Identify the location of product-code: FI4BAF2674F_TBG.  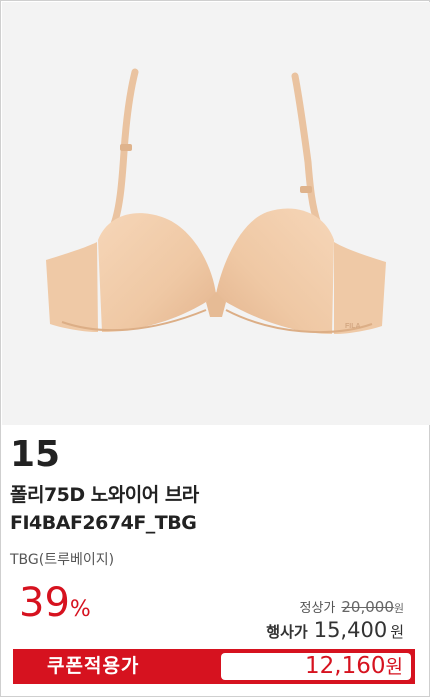
(103, 523).